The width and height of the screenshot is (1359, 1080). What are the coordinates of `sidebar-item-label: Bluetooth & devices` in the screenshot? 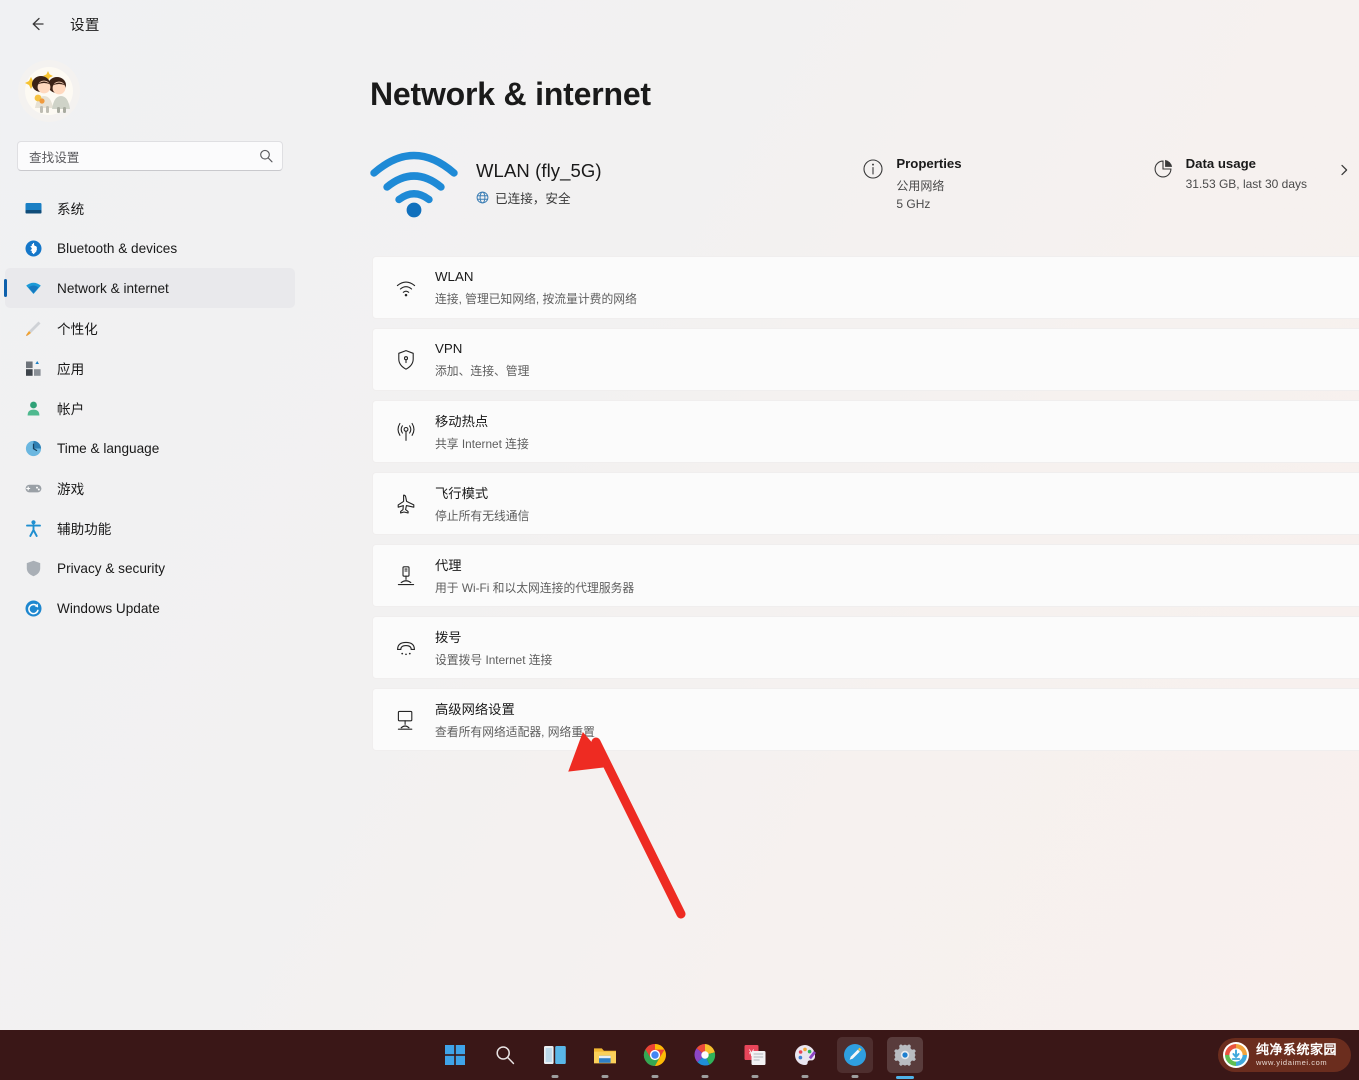 It's located at (117, 248).